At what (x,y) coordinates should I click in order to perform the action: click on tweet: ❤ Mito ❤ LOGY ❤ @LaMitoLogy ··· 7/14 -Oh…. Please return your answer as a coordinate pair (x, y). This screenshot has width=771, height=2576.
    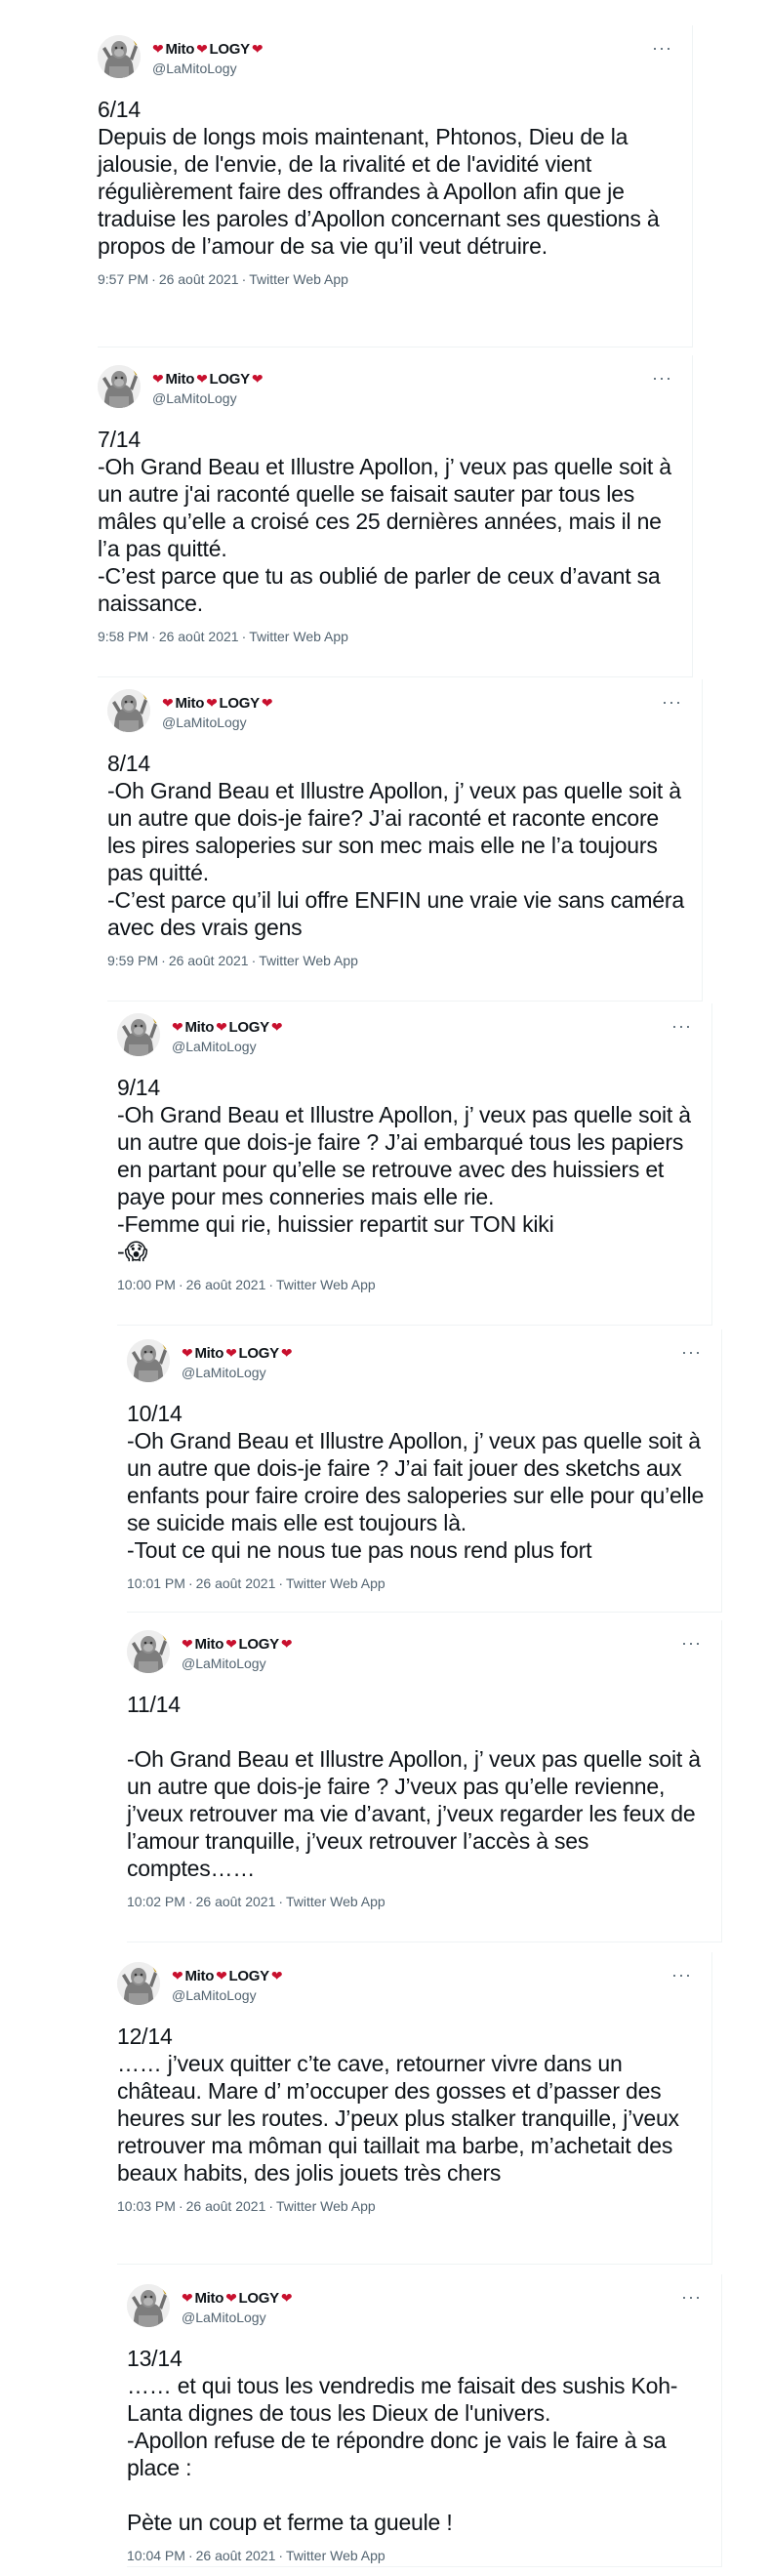
    Looking at the image, I should click on (395, 516).